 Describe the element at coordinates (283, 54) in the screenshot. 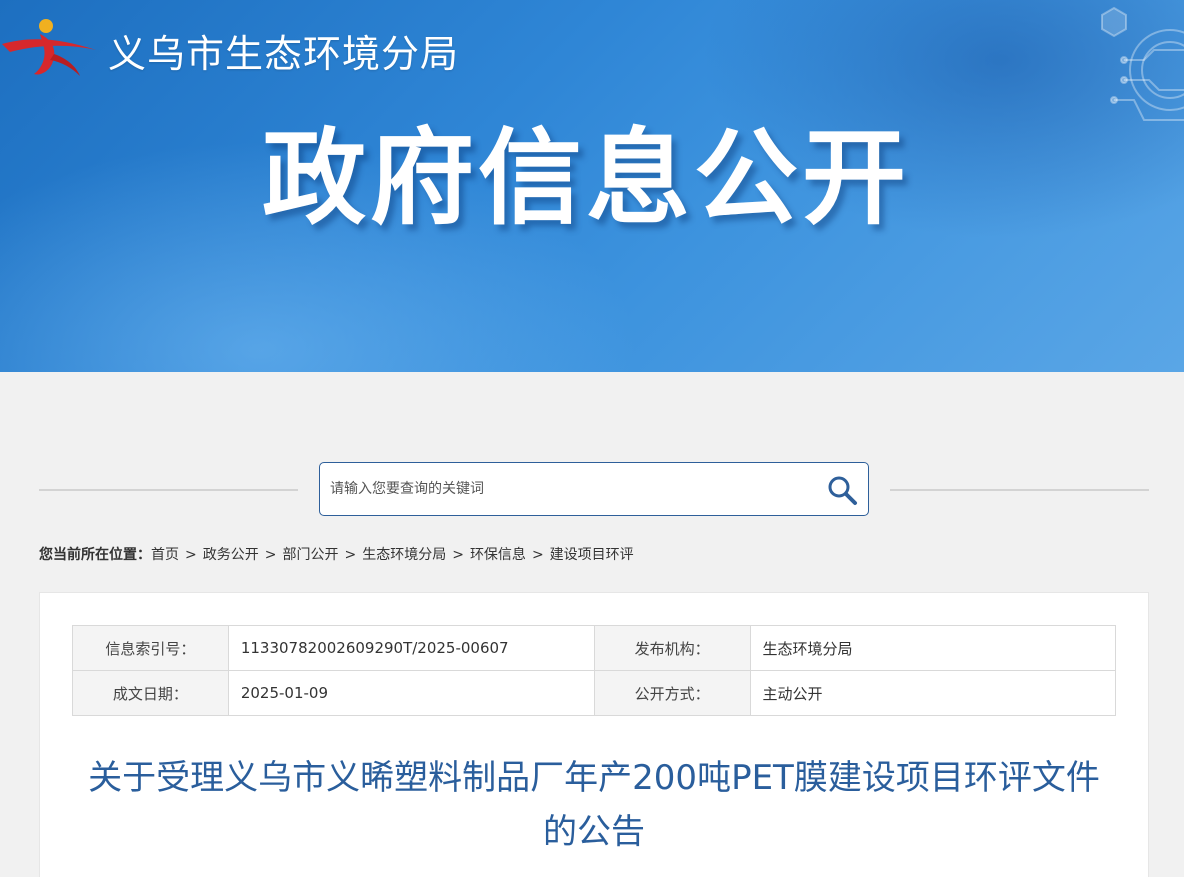

I see `site-name: 义乌市生态环境分局` at that location.